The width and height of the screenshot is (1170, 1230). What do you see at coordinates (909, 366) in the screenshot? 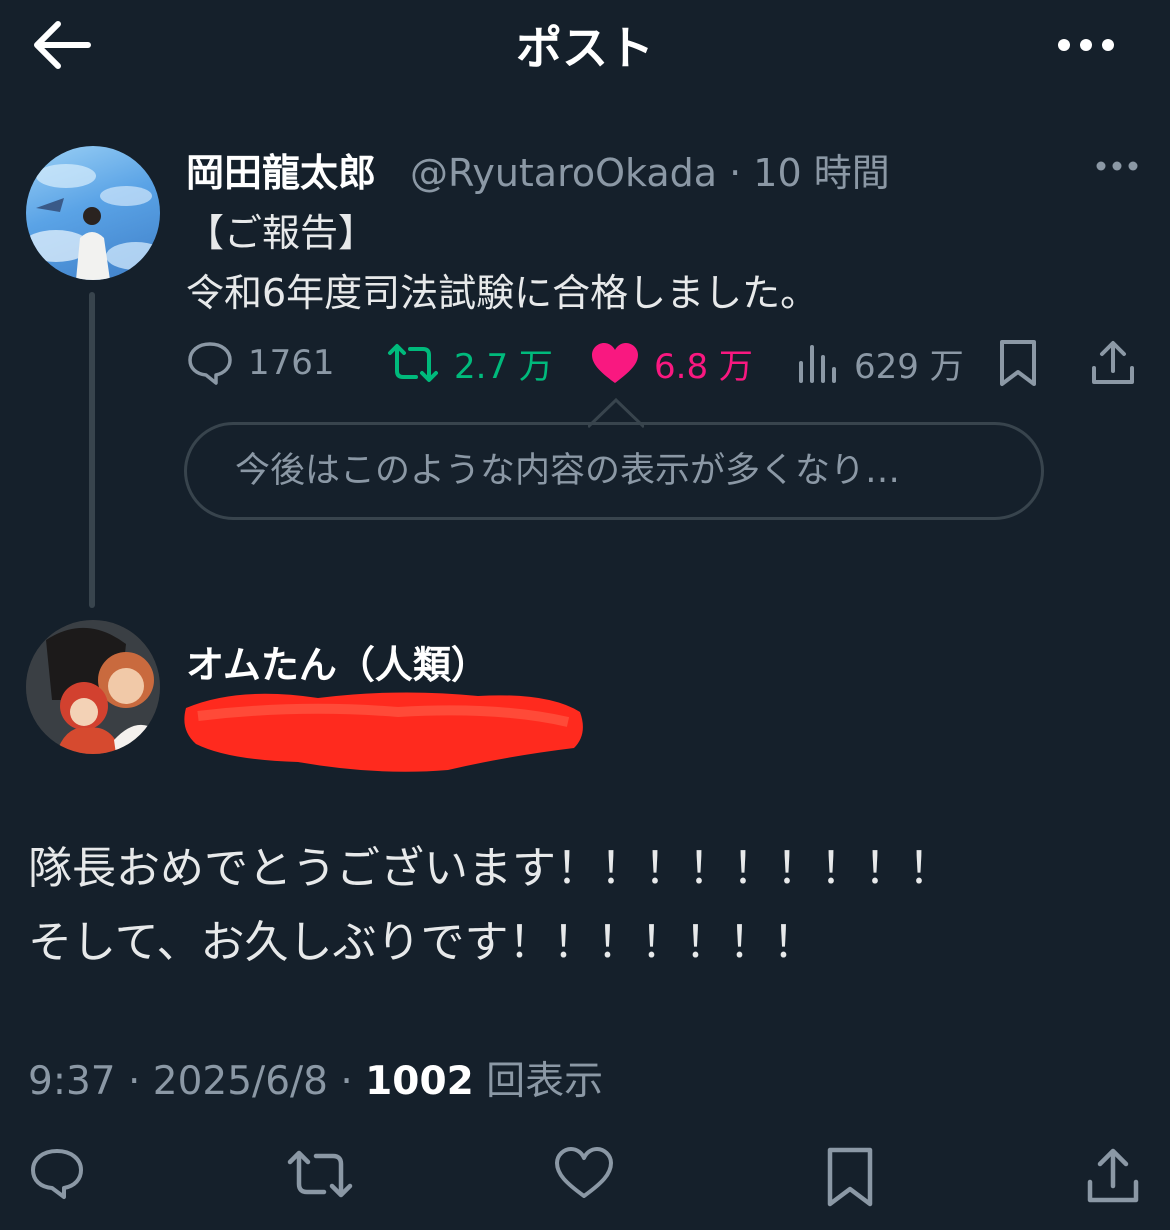
I see `view-count: 629 万` at bounding box center [909, 366].